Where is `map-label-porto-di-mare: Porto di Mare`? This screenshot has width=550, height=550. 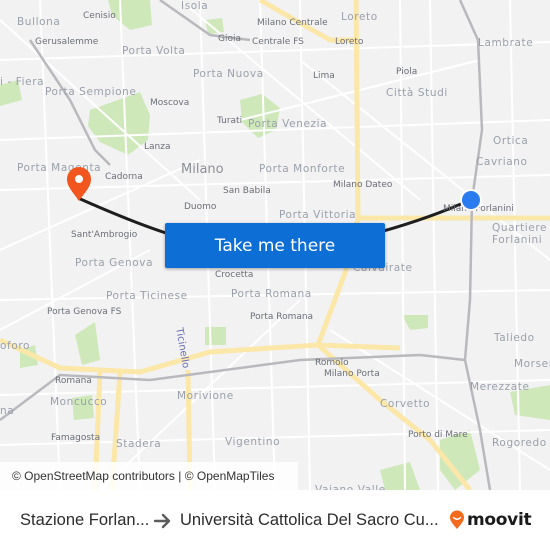
map-label-porto-di-mare: Porto di Mare is located at coordinates (438, 435).